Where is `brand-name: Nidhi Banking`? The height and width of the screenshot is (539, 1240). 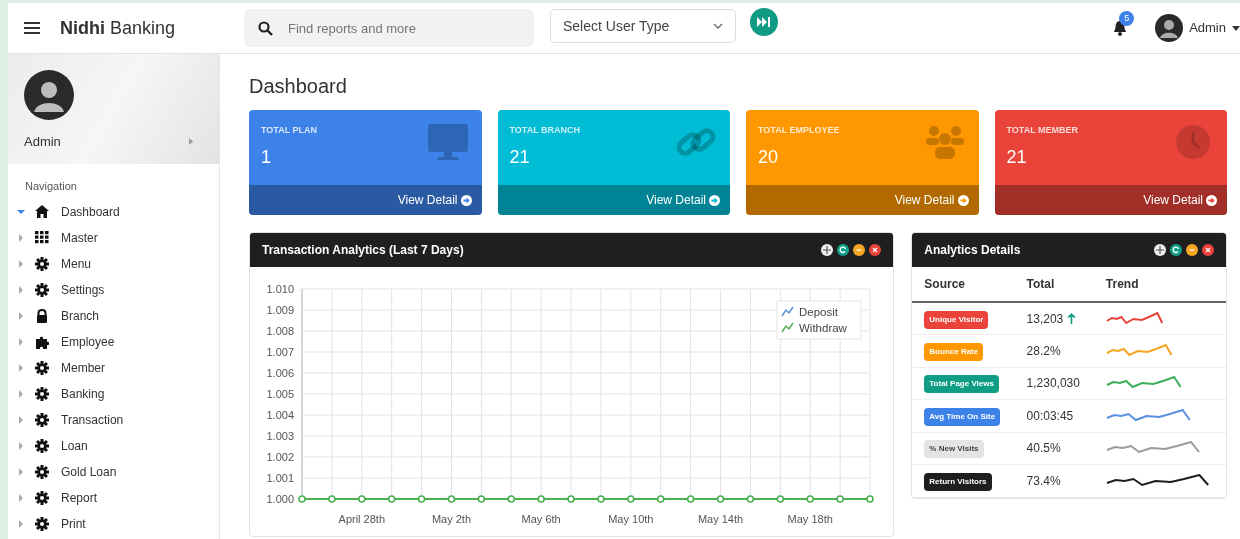 brand-name: Nidhi Banking is located at coordinates (118, 28).